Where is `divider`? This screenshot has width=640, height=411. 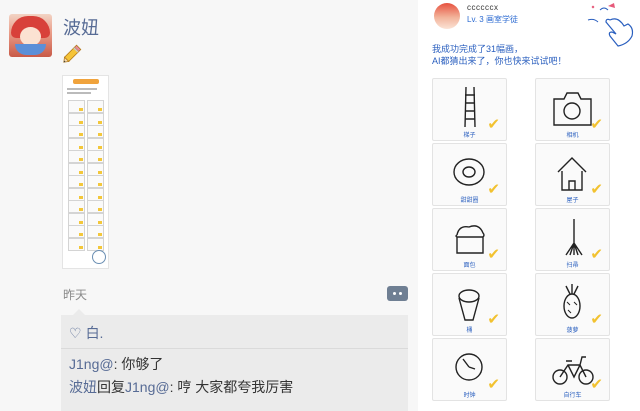
divider is located at coordinates (234, 348).